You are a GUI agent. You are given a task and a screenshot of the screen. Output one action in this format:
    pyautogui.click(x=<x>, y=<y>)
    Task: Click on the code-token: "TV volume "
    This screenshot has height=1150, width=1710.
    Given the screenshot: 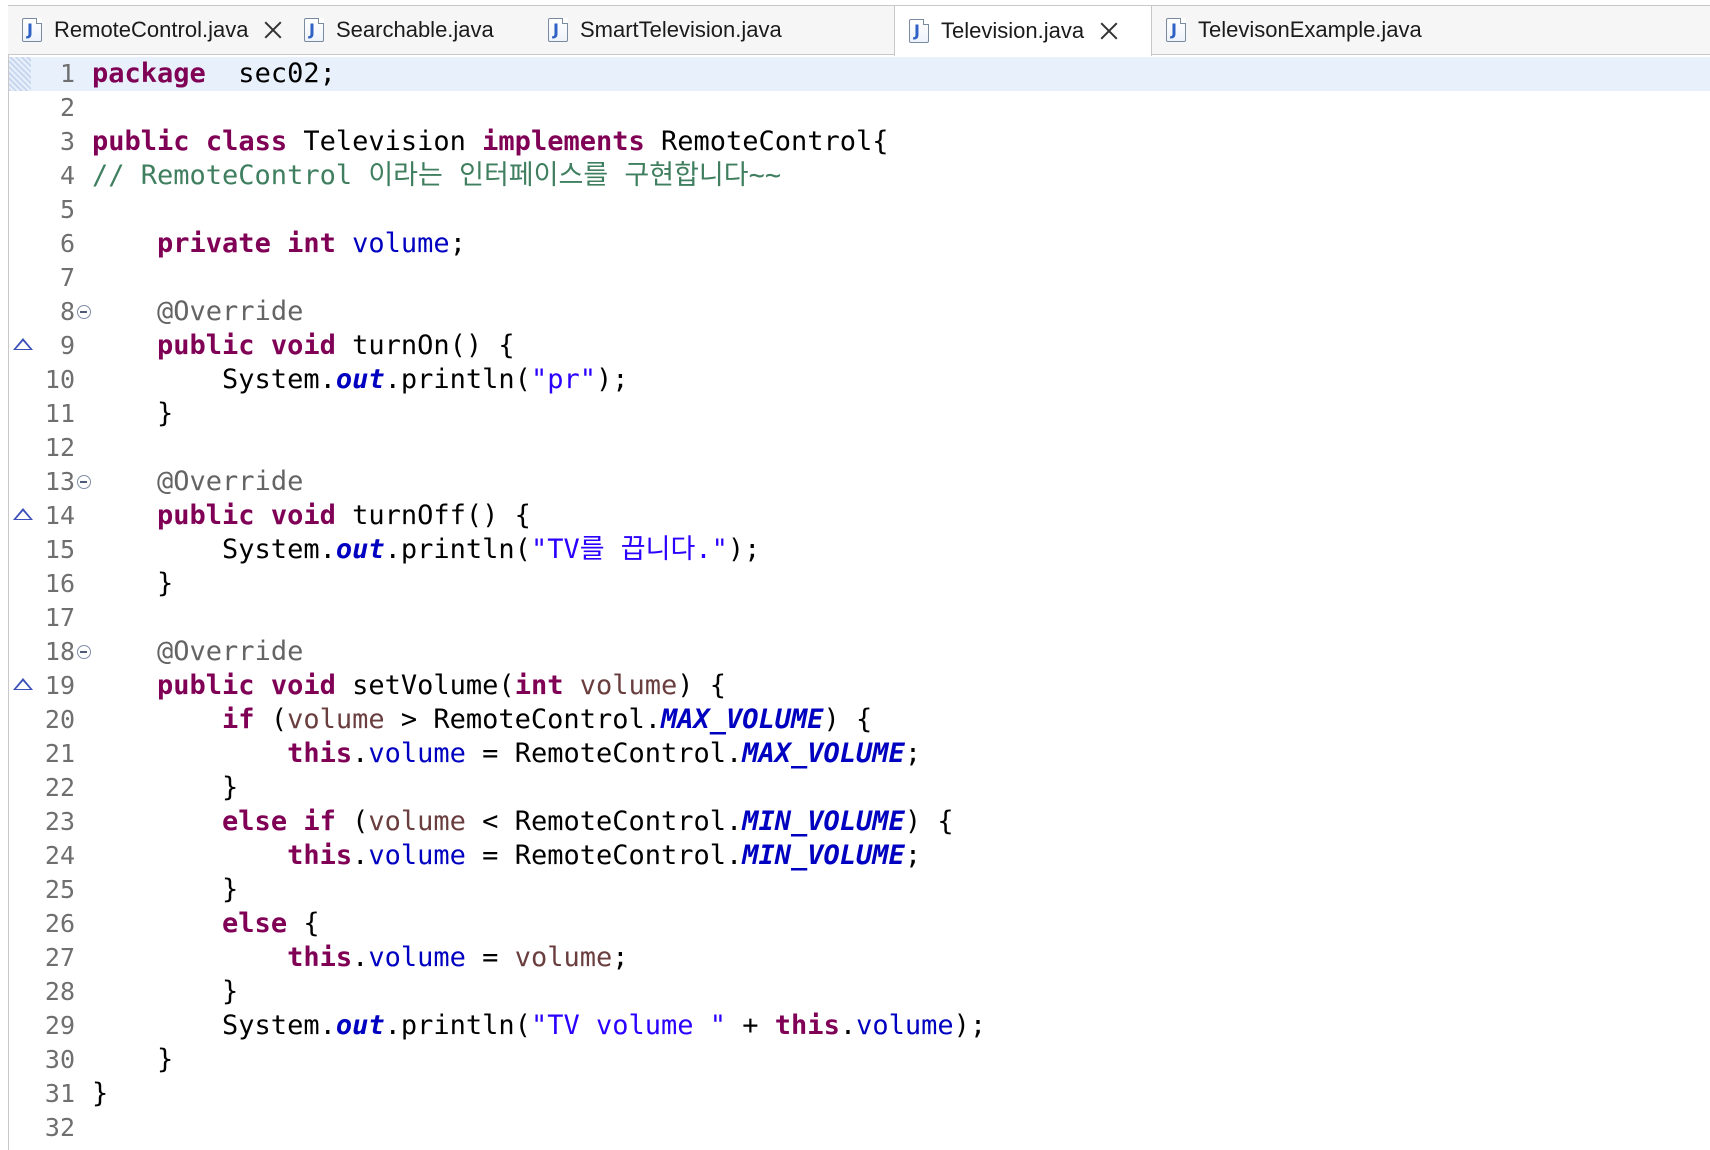 What is the action you would take?
    pyautogui.click(x=628, y=1025)
    